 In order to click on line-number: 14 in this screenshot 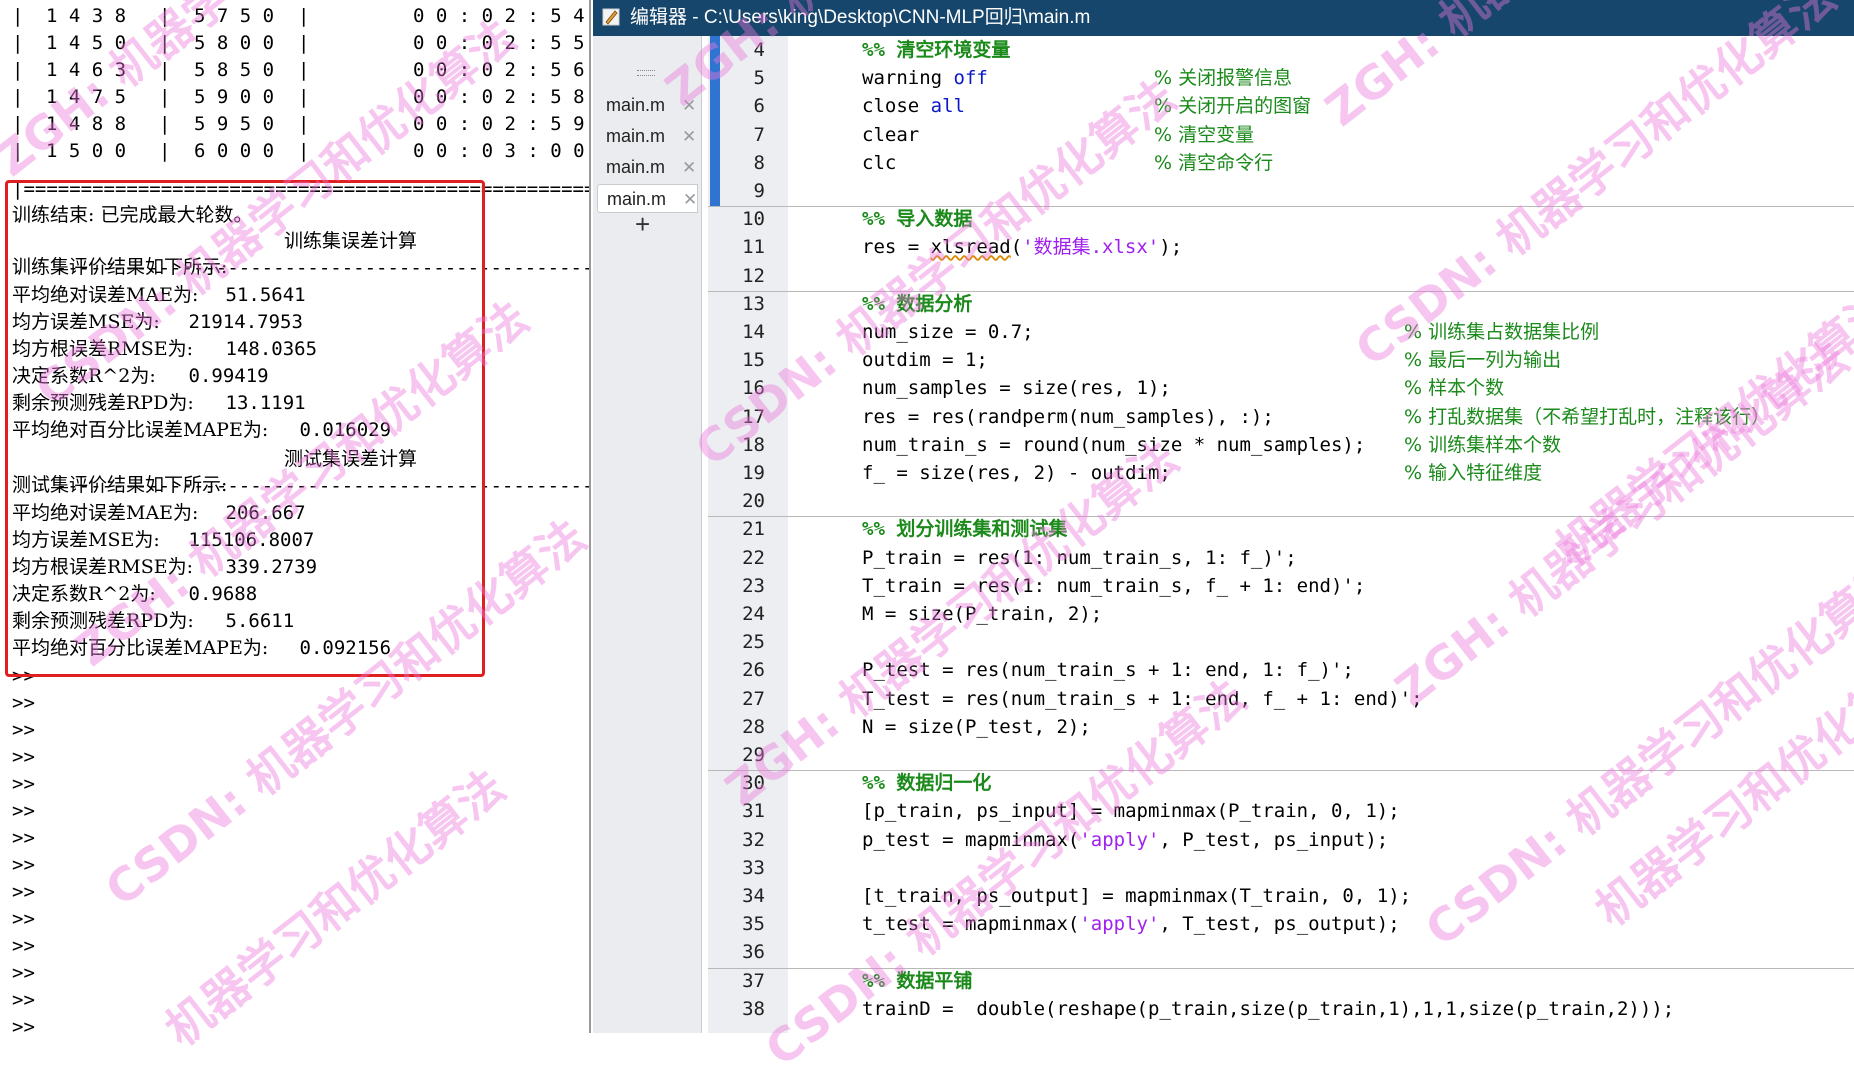, I will do `click(753, 332)`.